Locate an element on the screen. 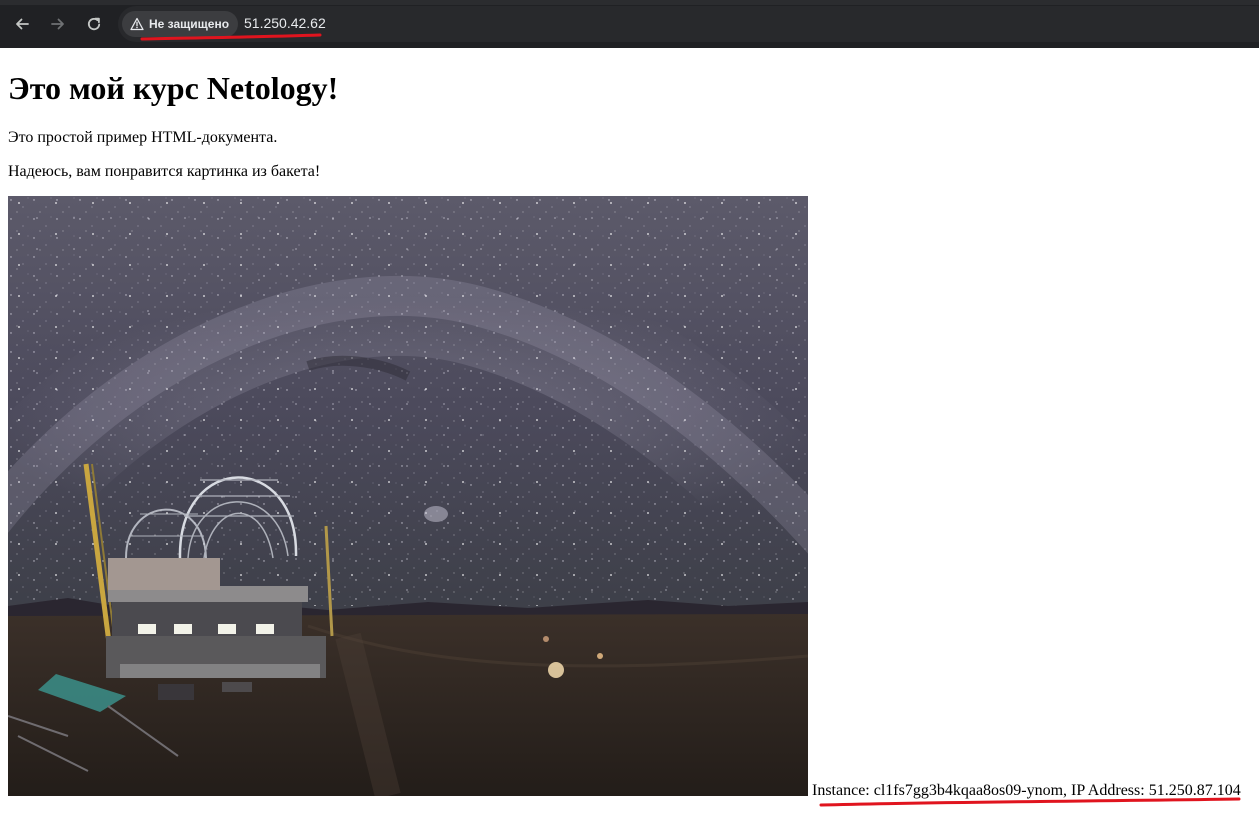 The image size is (1259, 824). arrow-right-icon is located at coordinates (57, 24).